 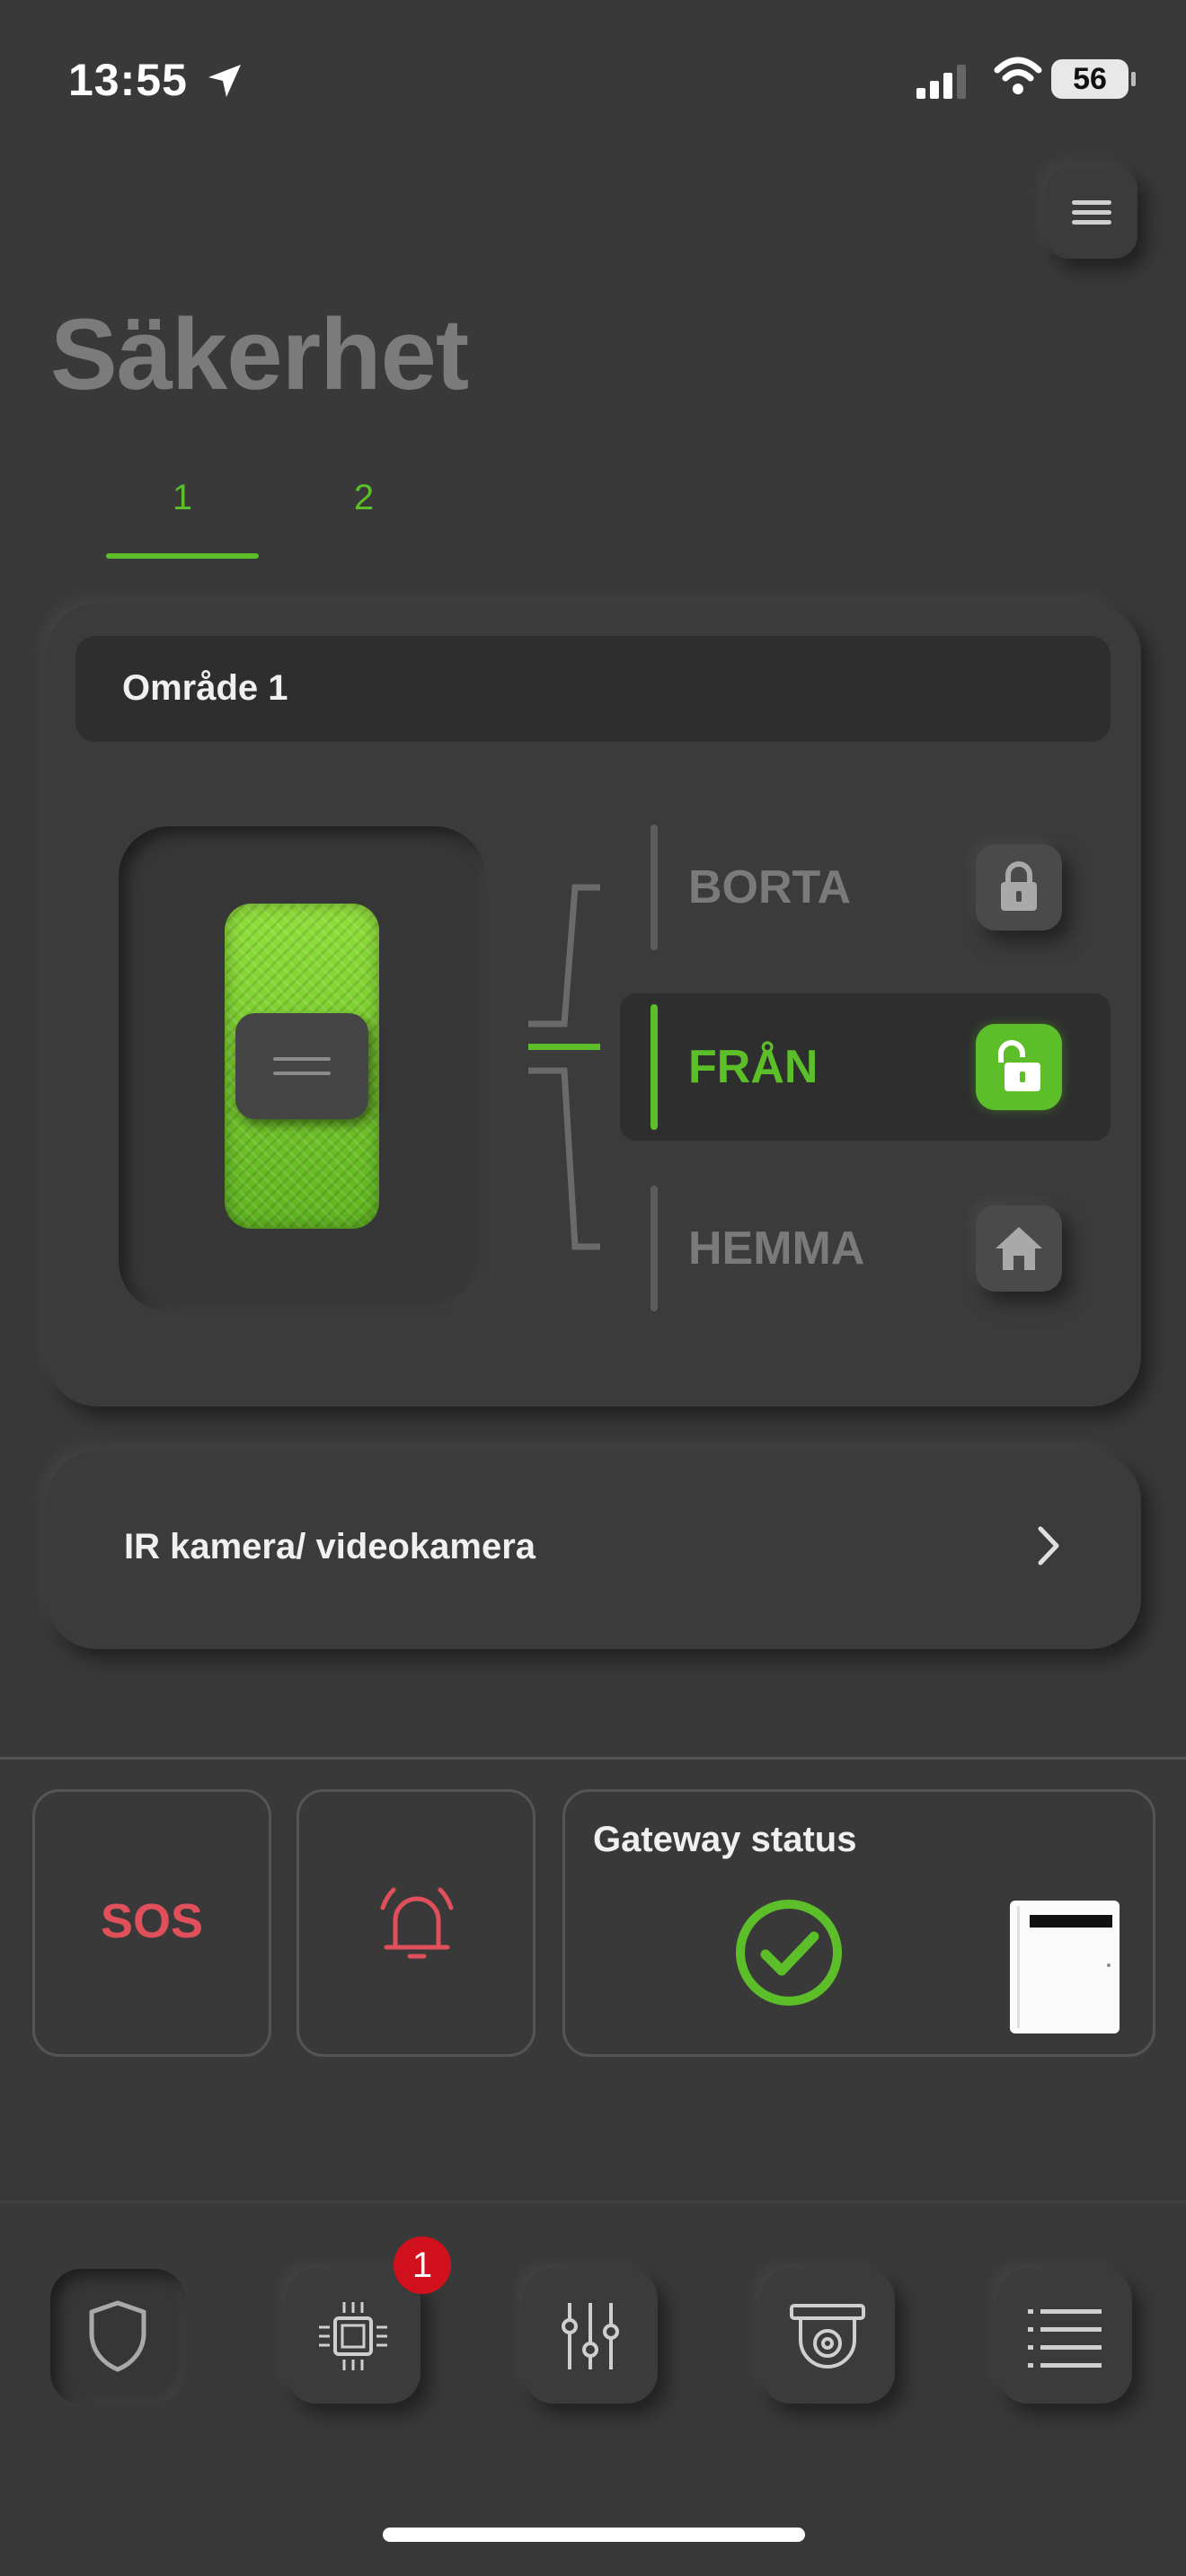 I want to click on gateway-device-image, so click(x=1065, y=1967).